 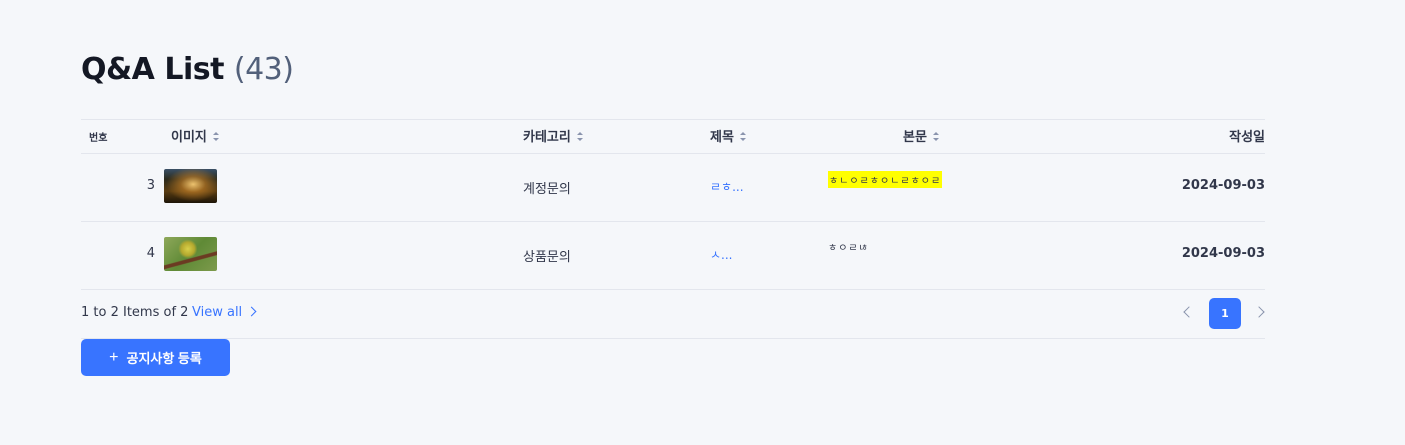 What do you see at coordinates (885, 179) in the screenshot?
I see `row-body: ㅎㄴㅇㄹㅎㅇㄴㄹㅎㅇㄹ` at bounding box center [885, 179].